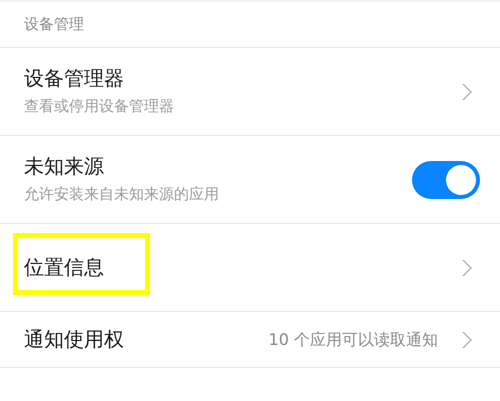 The image size is (500, 401). I want to click on toggle-switch, so click(446, 179).